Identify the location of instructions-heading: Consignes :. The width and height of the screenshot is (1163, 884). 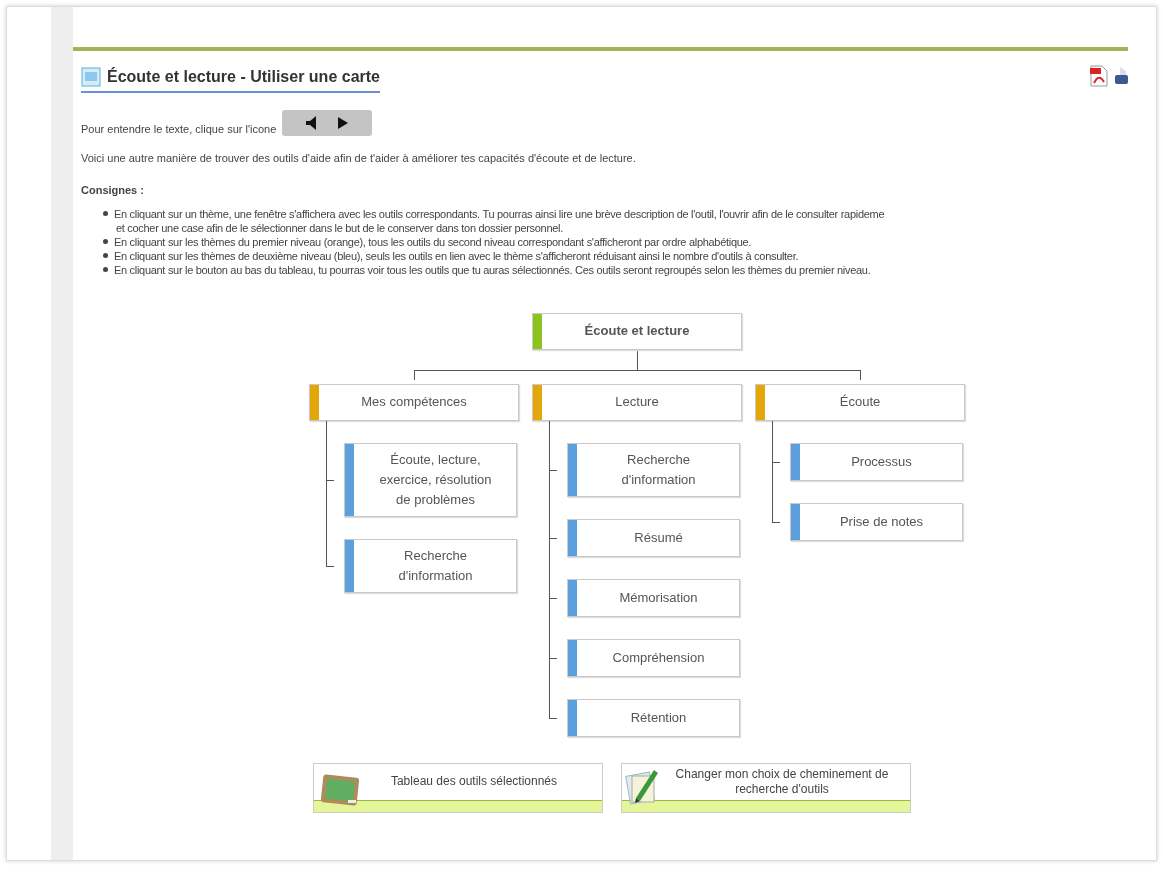
(112, 190).